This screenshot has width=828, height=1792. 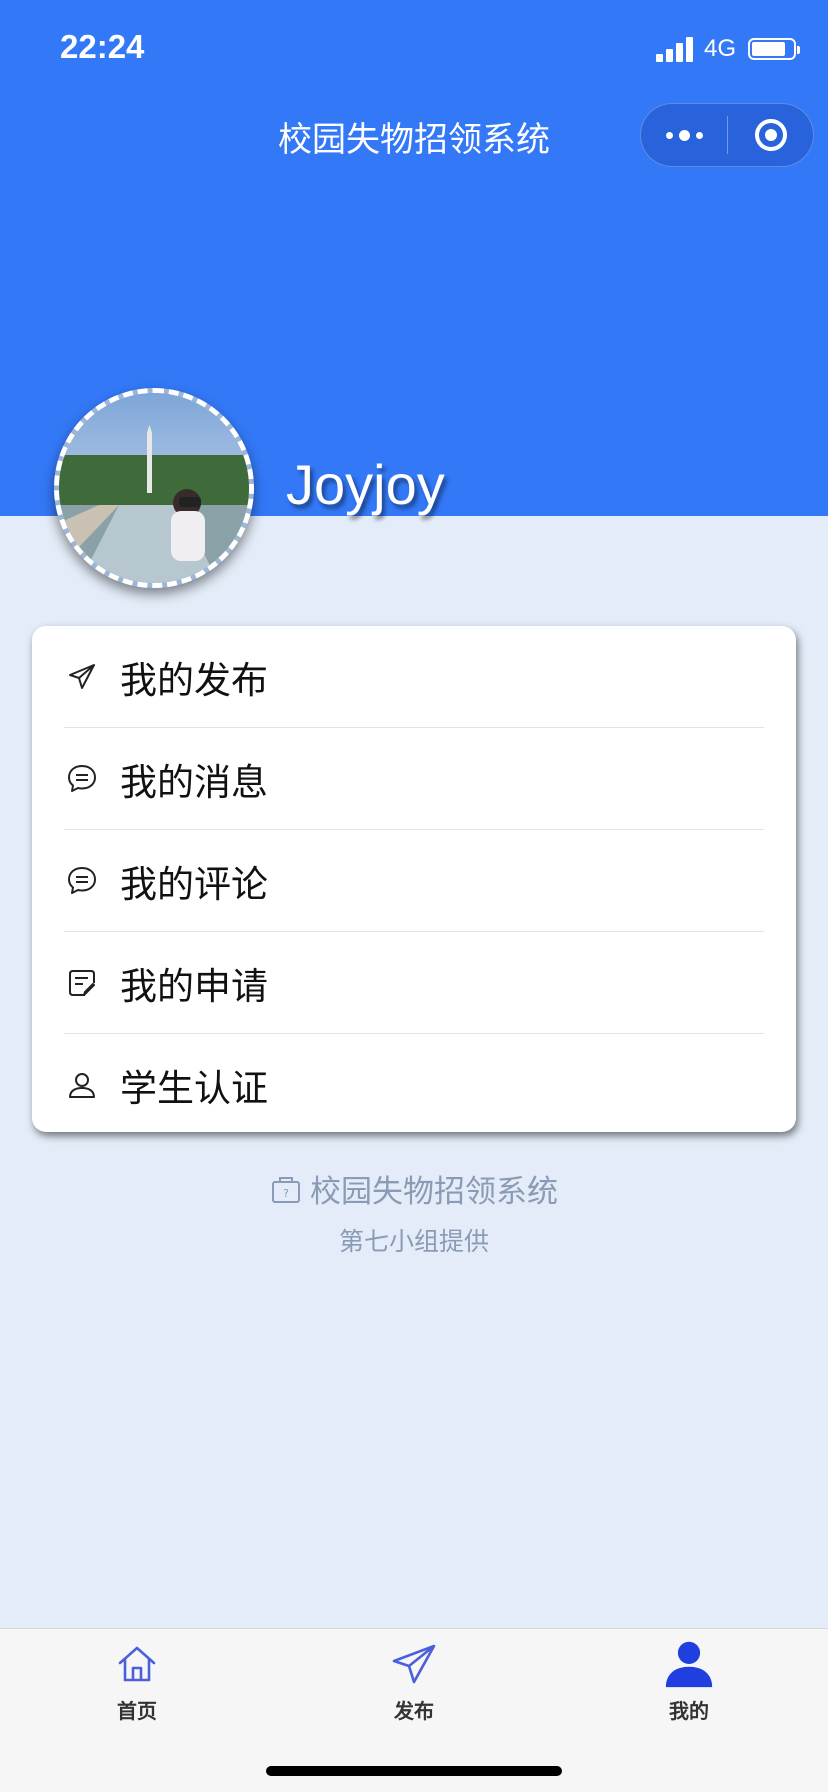 What do you see at coordinates (194, 782) in the screenshot?
I see `menu-item-label: 我的消息` at bounding box center [194, 782].